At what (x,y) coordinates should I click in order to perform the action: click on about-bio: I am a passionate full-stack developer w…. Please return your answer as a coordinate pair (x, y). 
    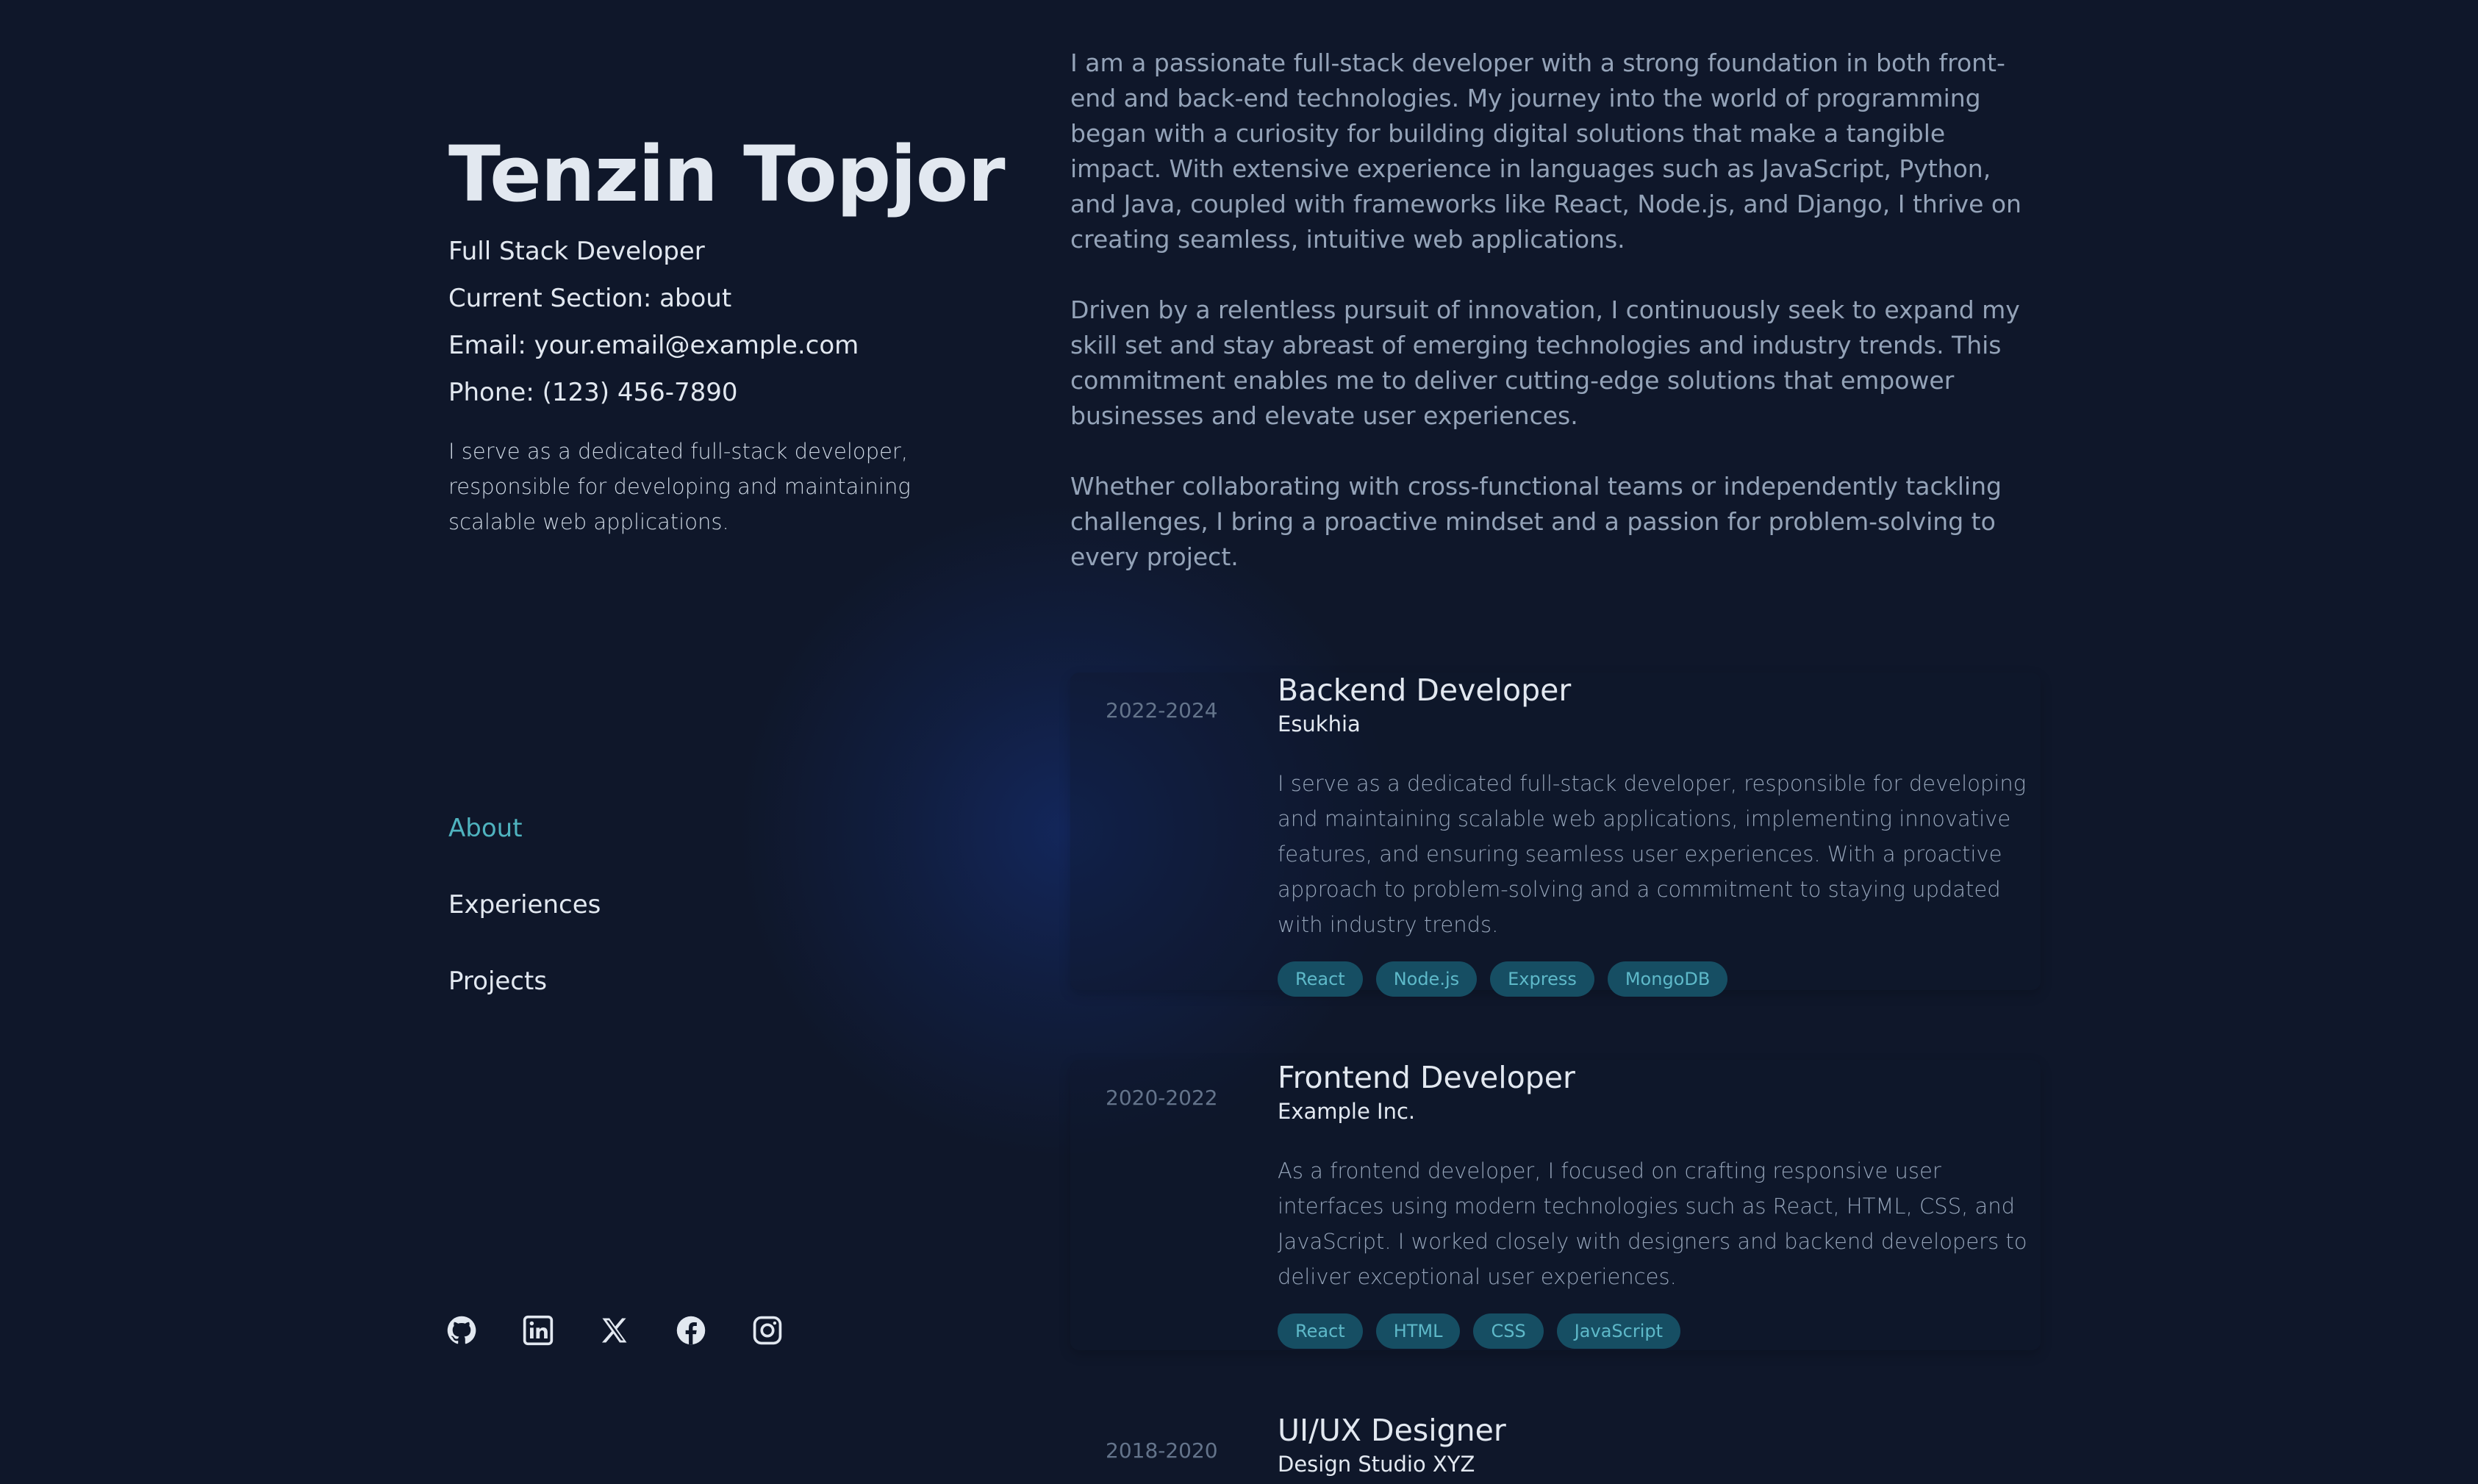
    Looking at the image, I should click on (1555, 328).